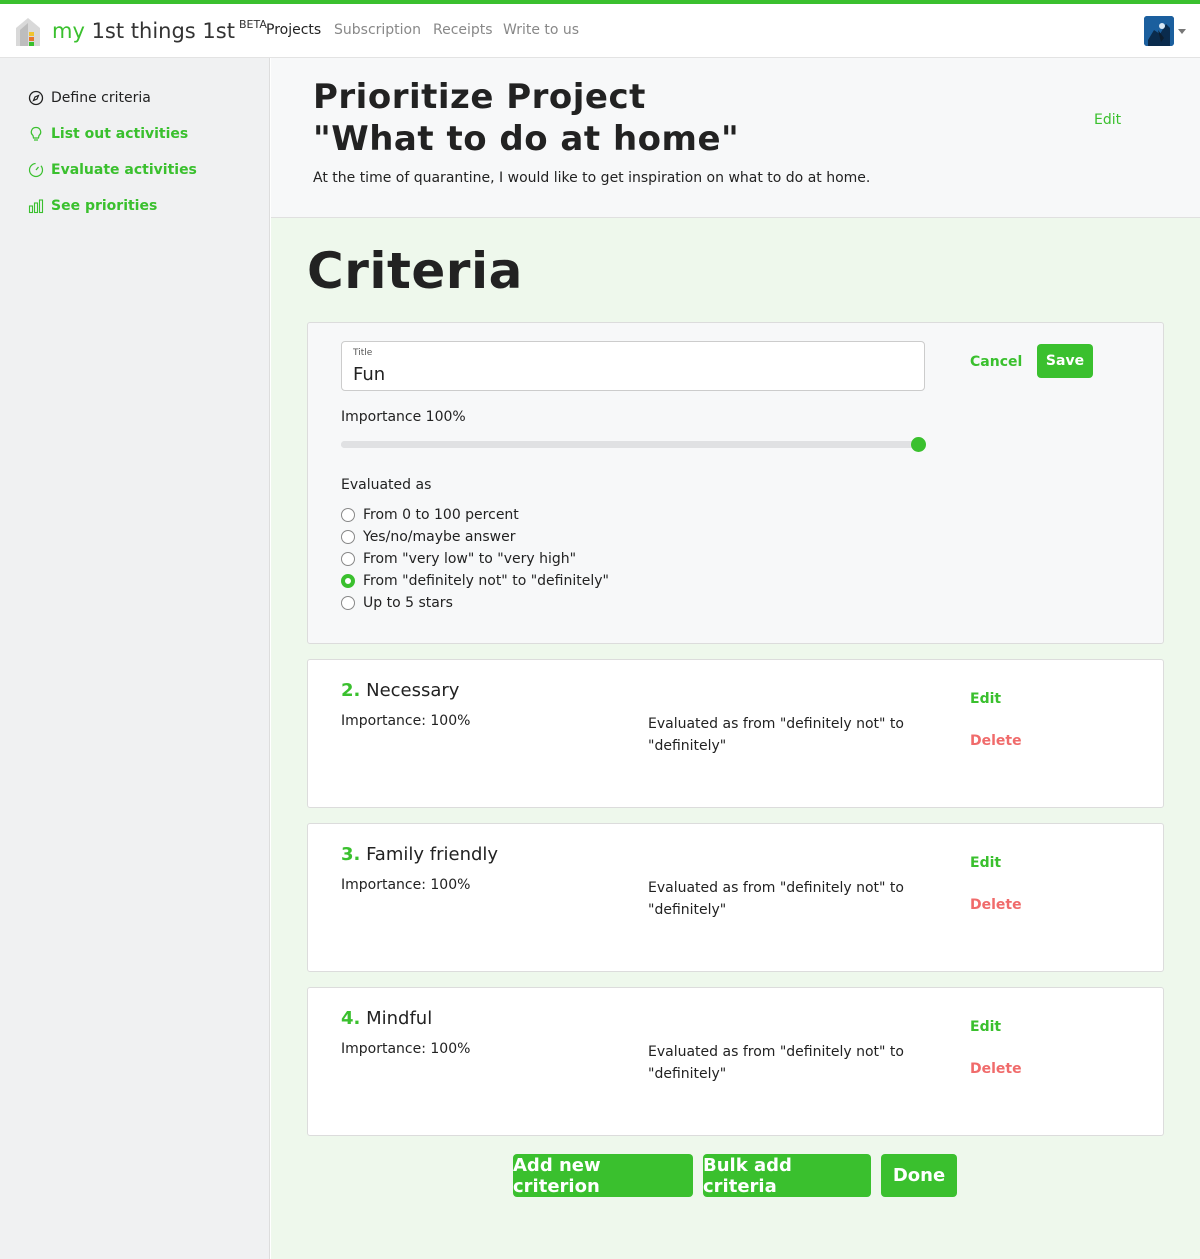 The width and height of the screenshot is (1200, 1259). Describe the element at coordinates (351, 1018) in the screenshot. I see `criterion-number: 4.` at that location.